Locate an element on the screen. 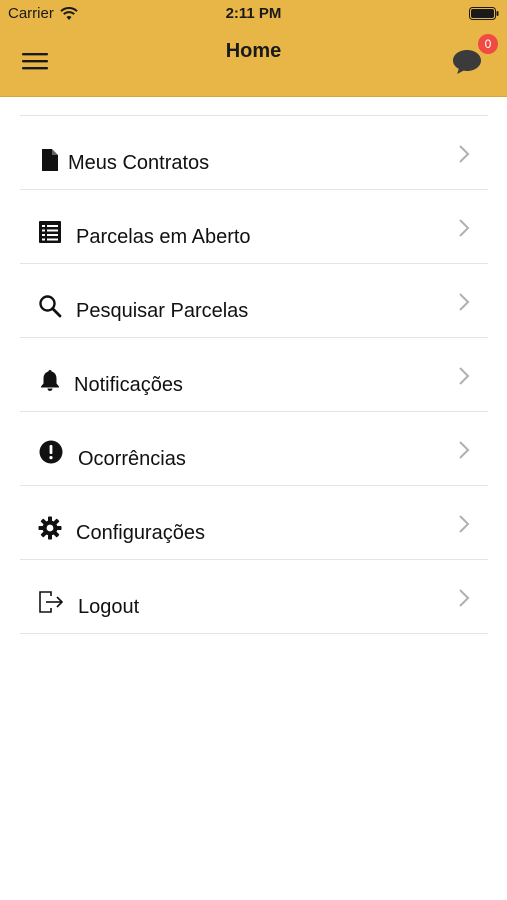 The height and width of the screenshot is (900, 507). menu-item-configuracoes: Configurações is located at coordinates (254, 523).